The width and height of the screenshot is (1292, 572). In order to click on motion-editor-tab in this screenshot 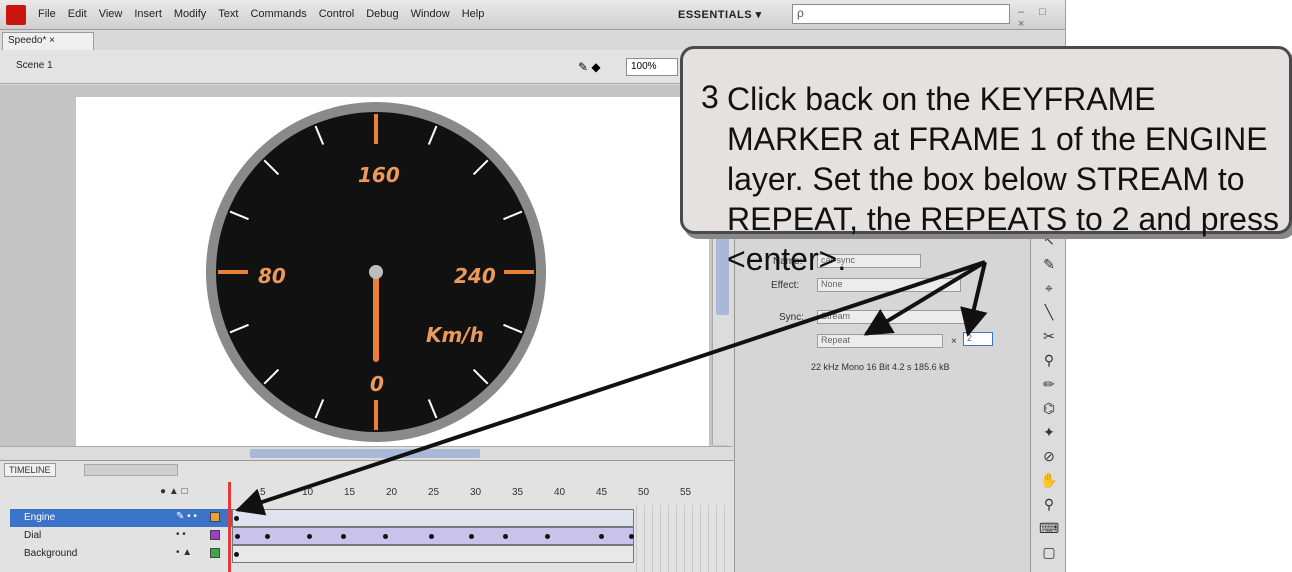, I will do `click(131, 470)`.